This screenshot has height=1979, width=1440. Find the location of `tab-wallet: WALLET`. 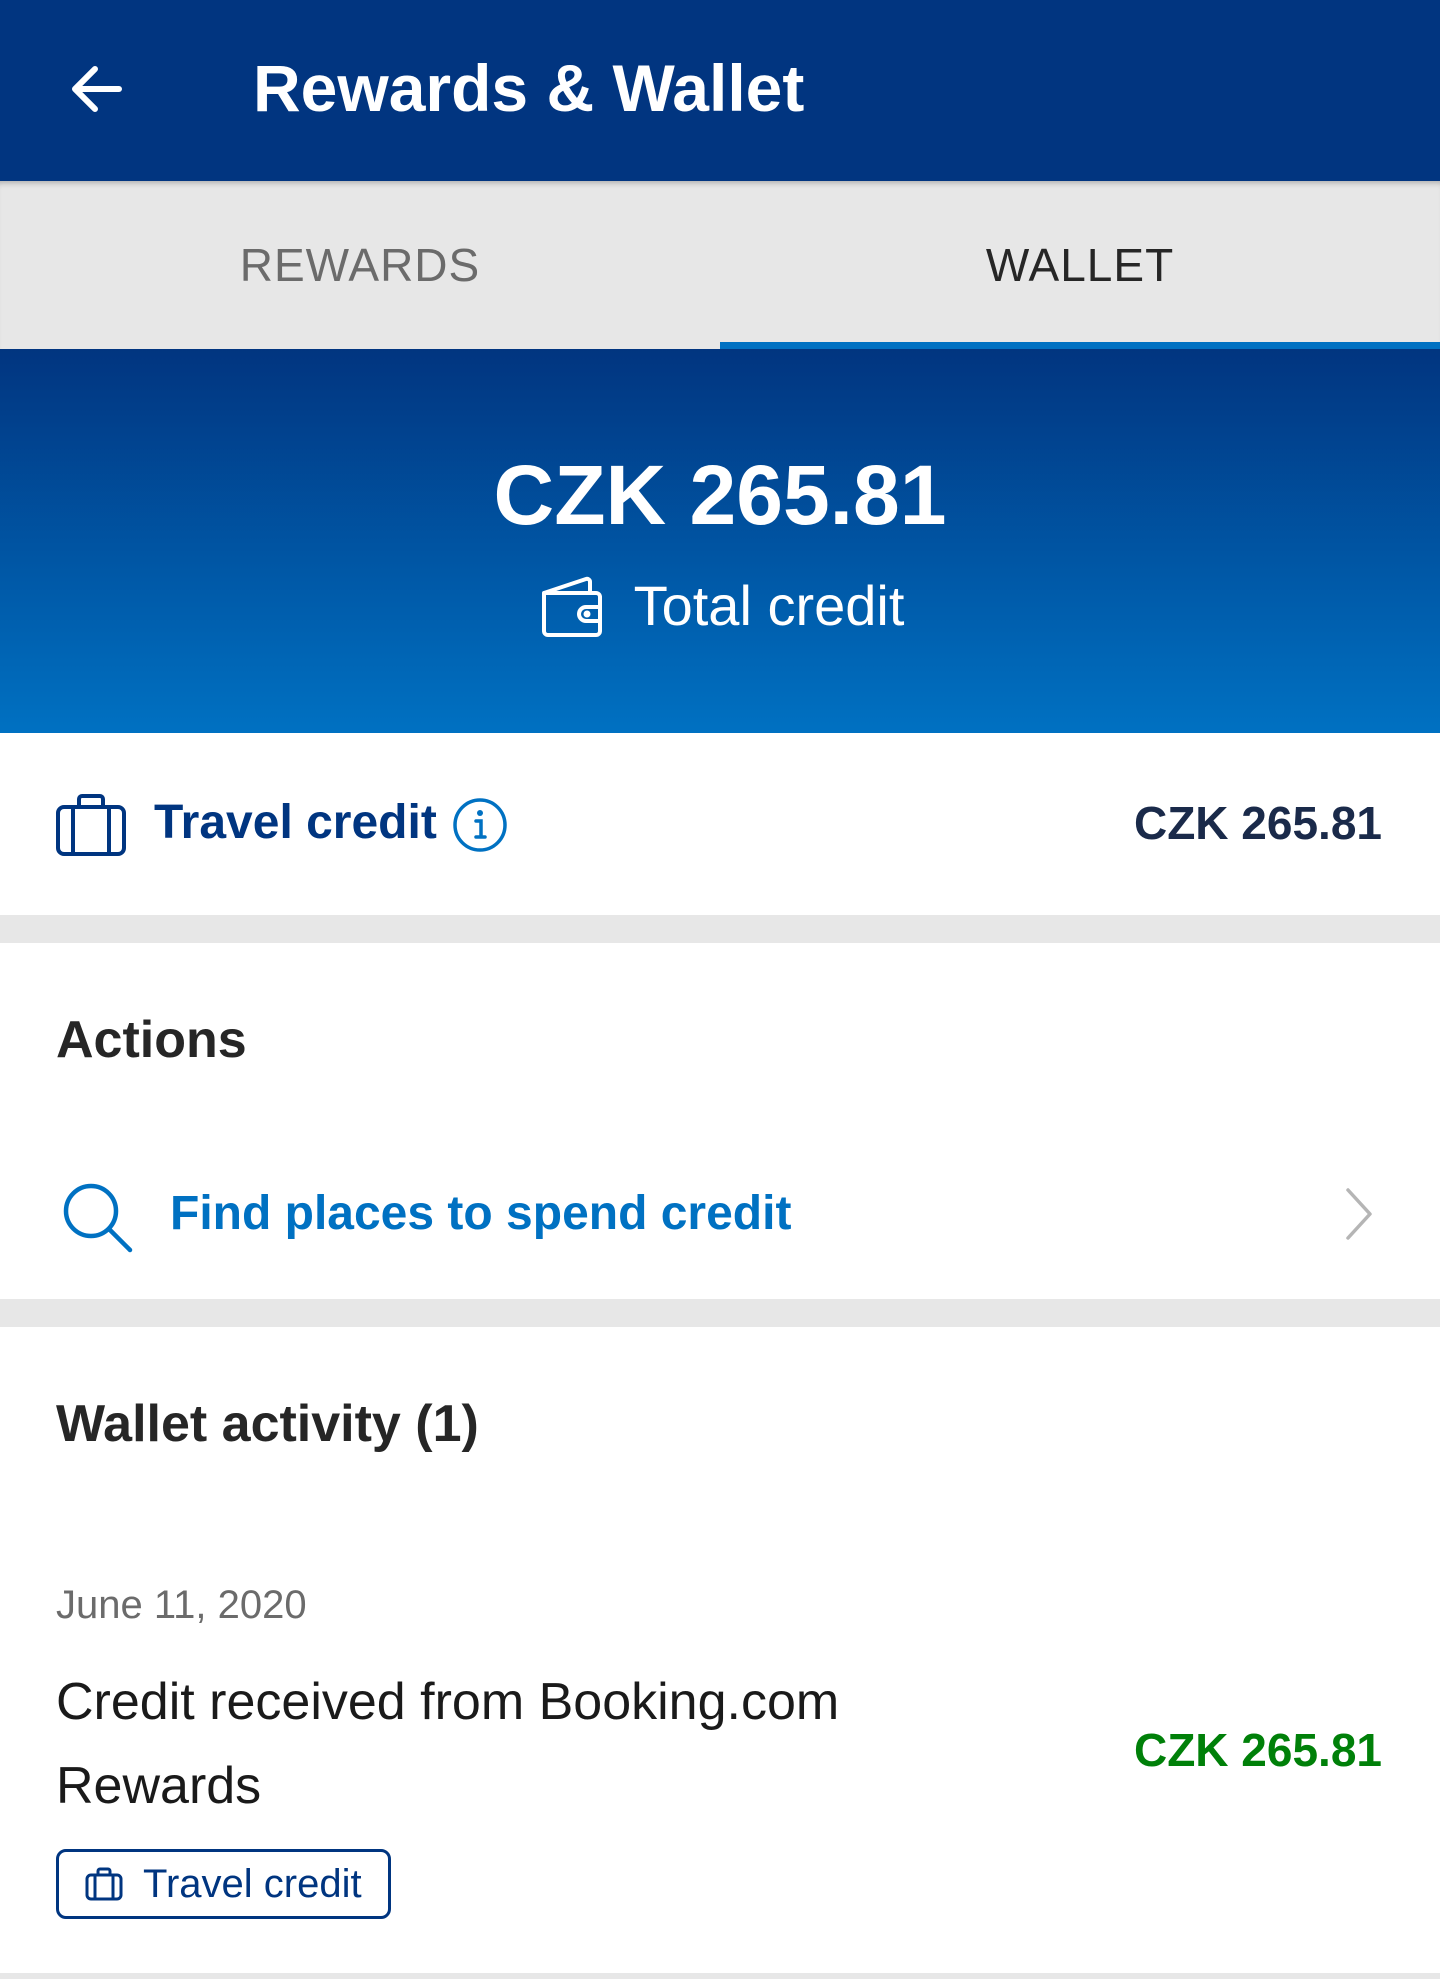

tab-wallet: WALLET is located at coordinates (1080, 265).